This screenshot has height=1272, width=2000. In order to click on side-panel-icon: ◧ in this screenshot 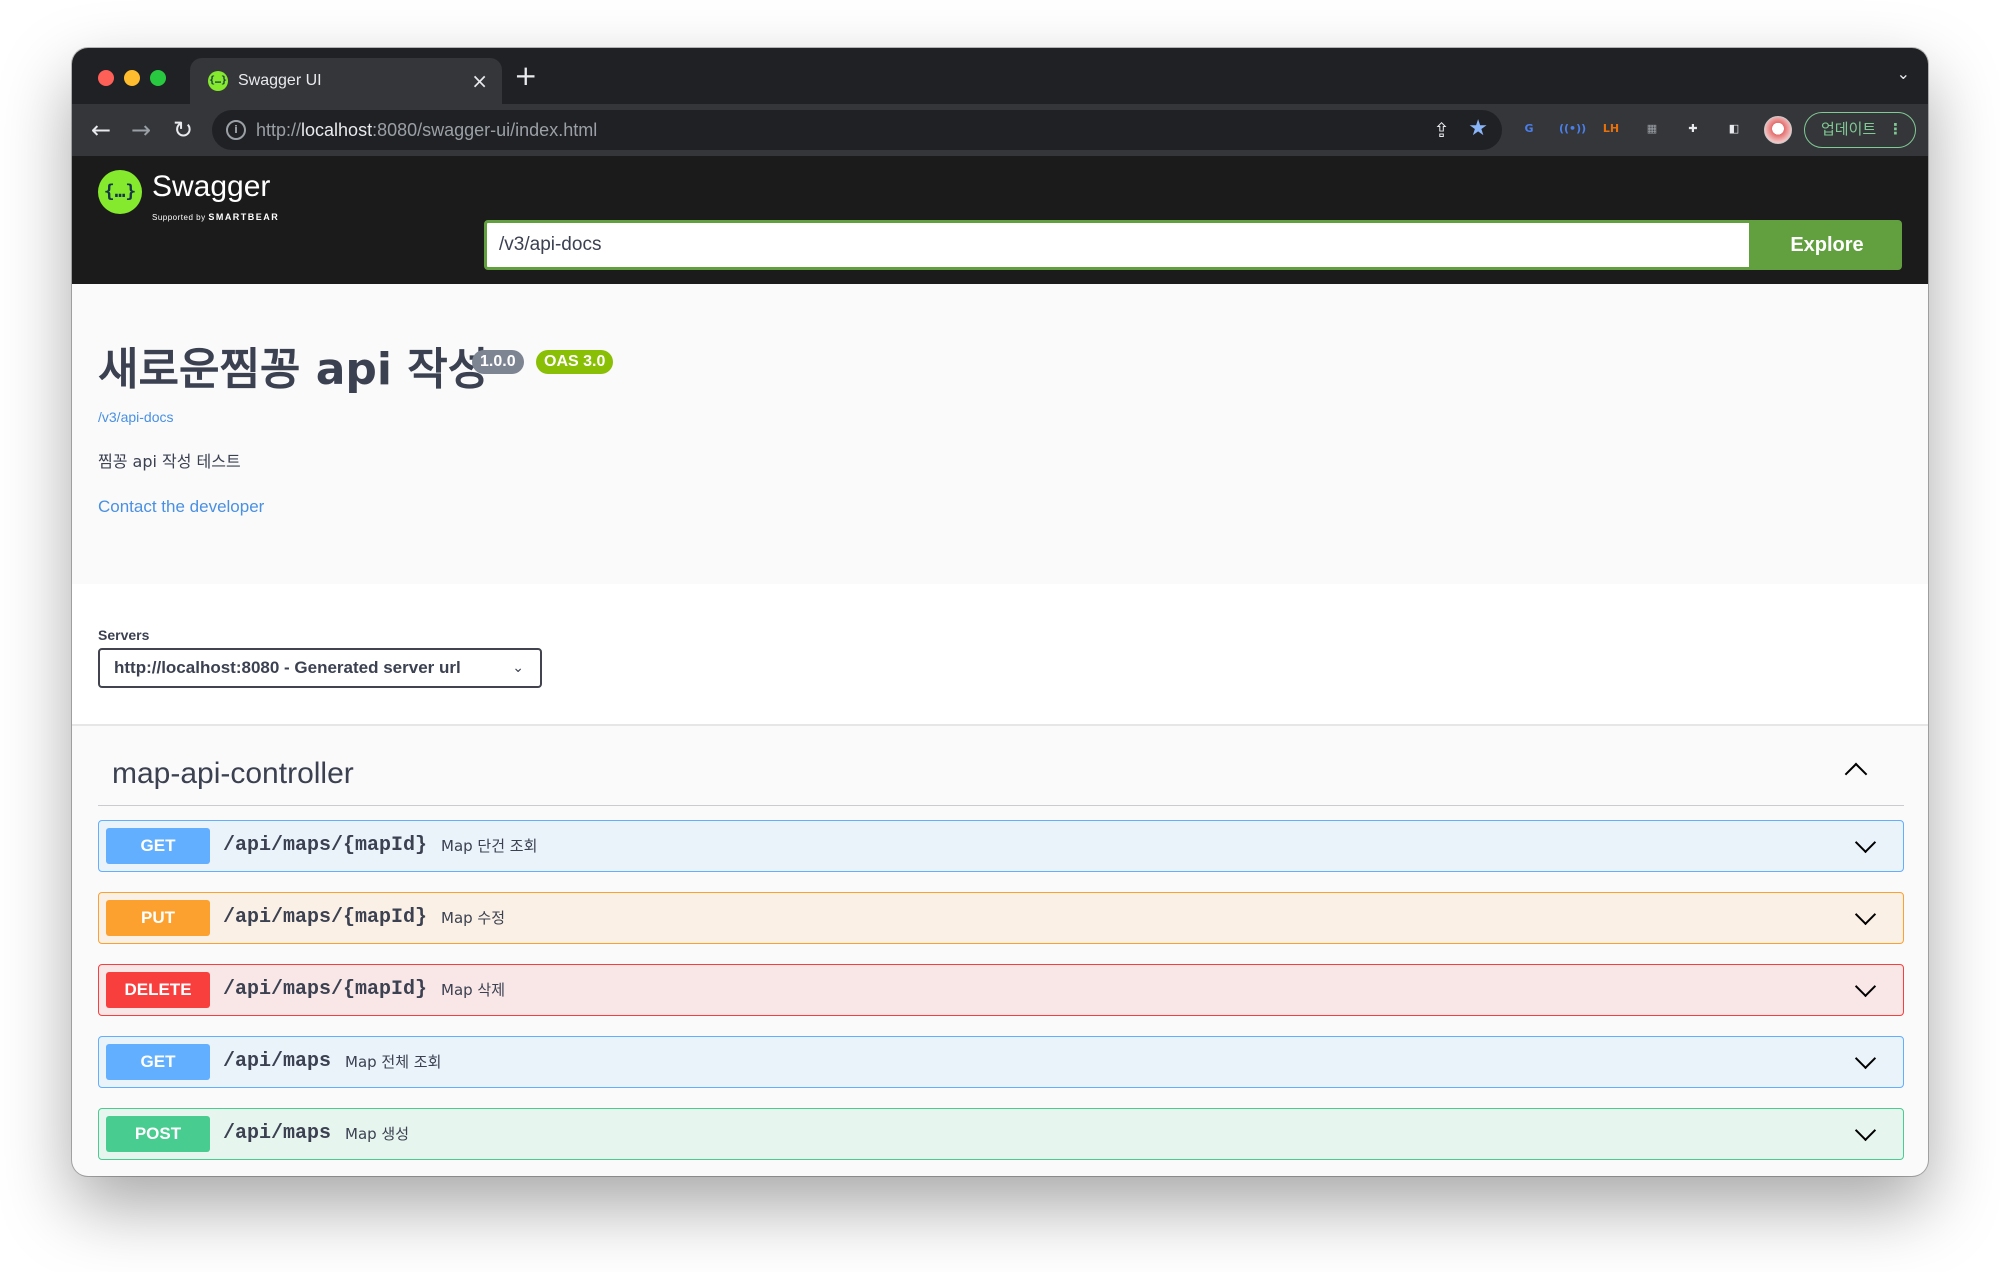, I will do `click(1734, 129)`.